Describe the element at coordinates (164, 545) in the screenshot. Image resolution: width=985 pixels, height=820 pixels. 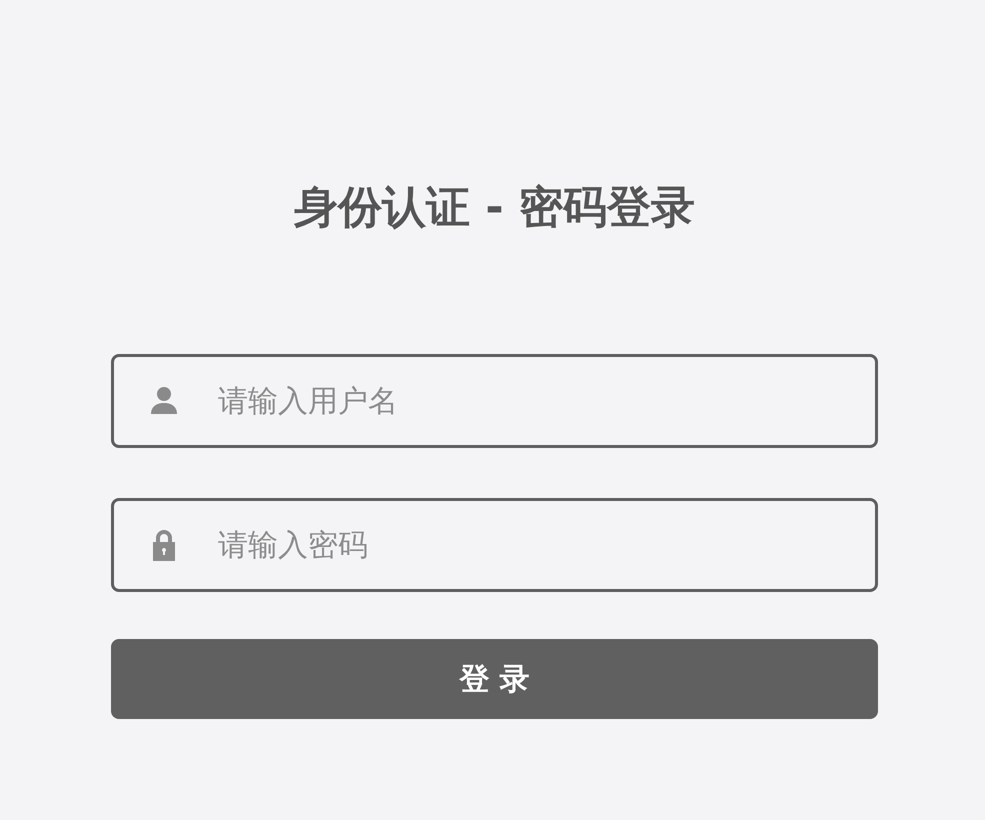
I see `lock-icon` at that location.